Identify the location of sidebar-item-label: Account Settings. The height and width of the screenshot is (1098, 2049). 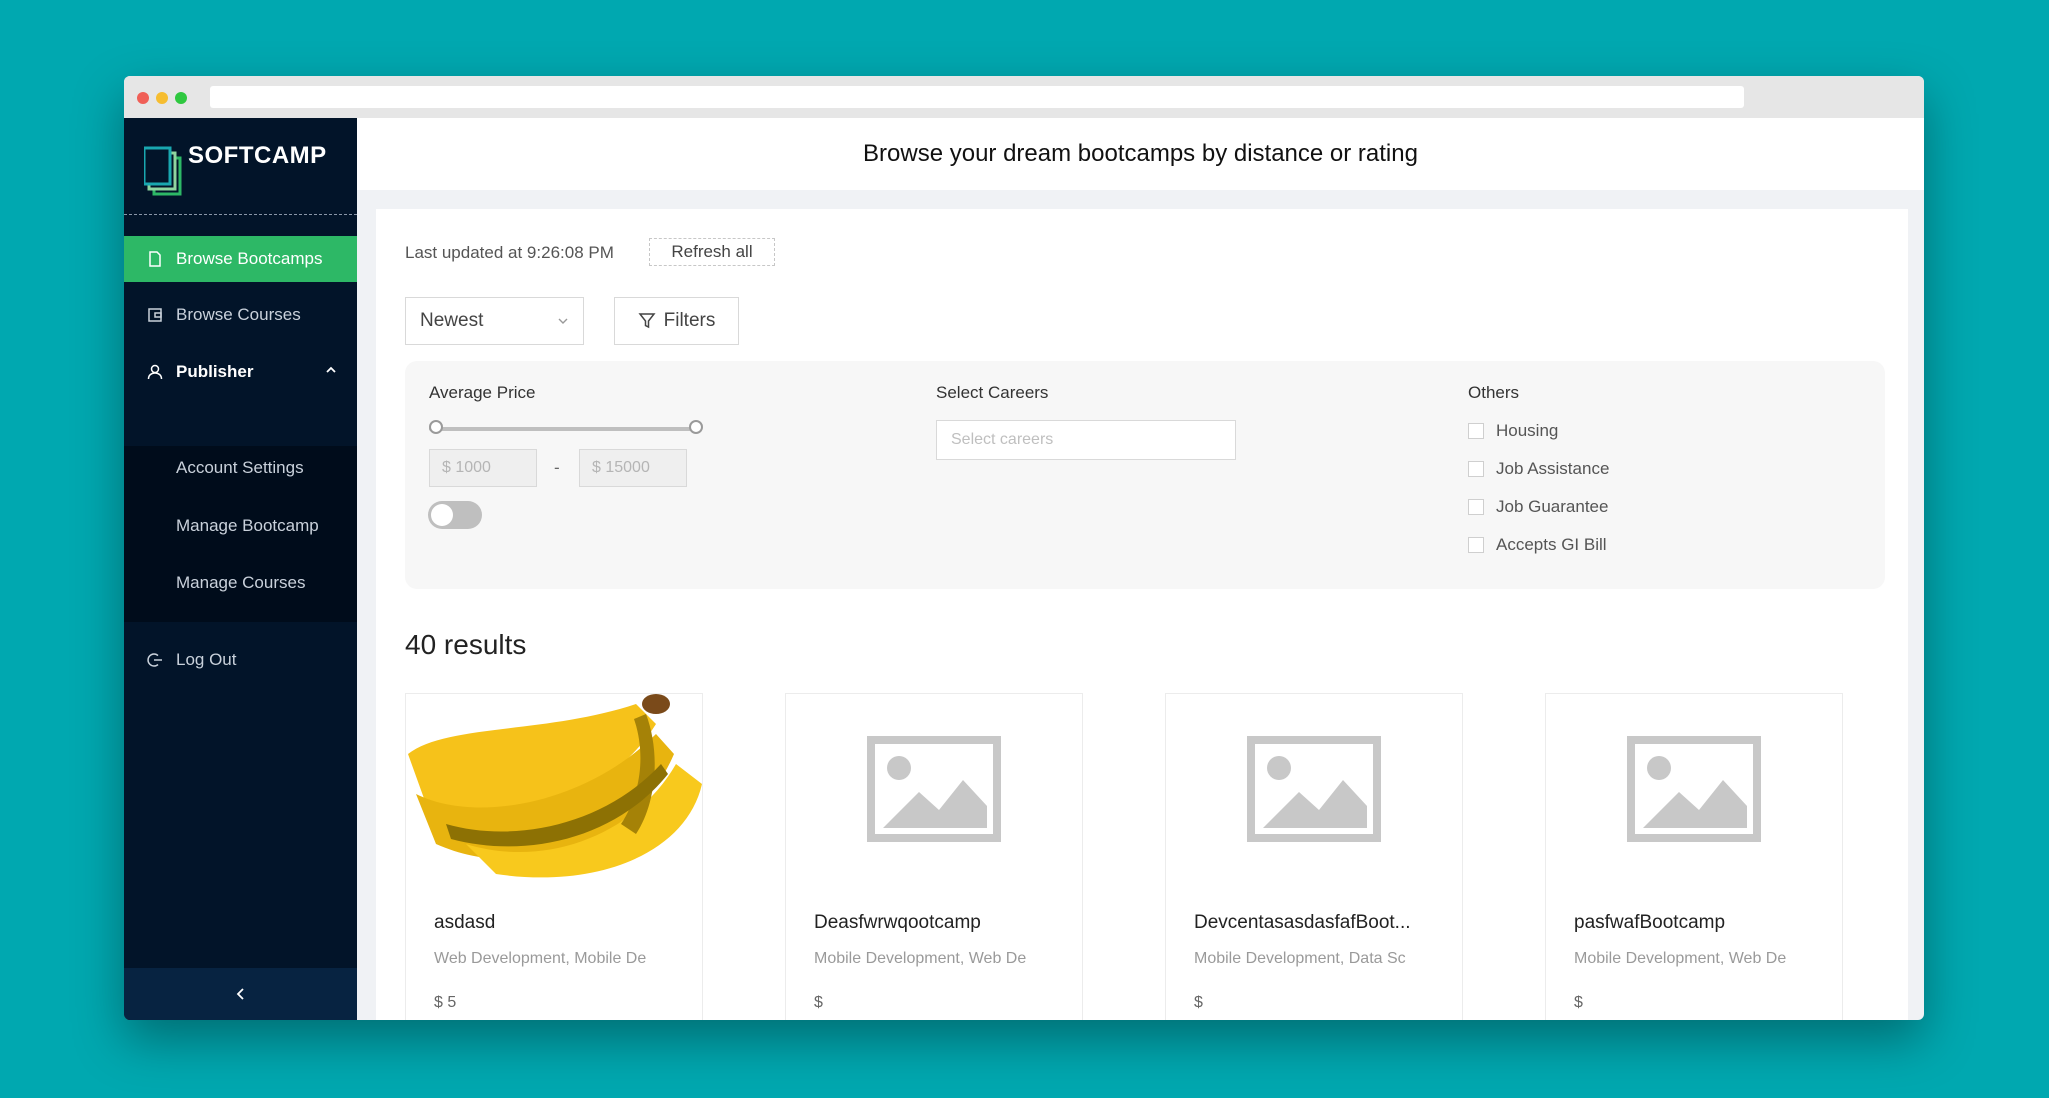
(240, 467).